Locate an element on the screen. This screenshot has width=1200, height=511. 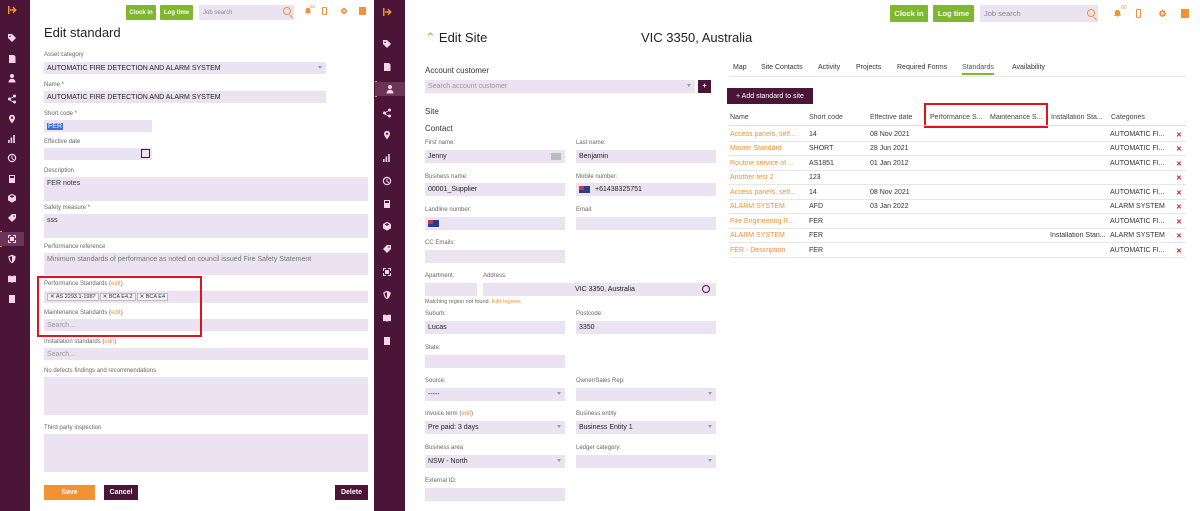
account-customer-input: Search account customer is located at coordinates (560, 86).